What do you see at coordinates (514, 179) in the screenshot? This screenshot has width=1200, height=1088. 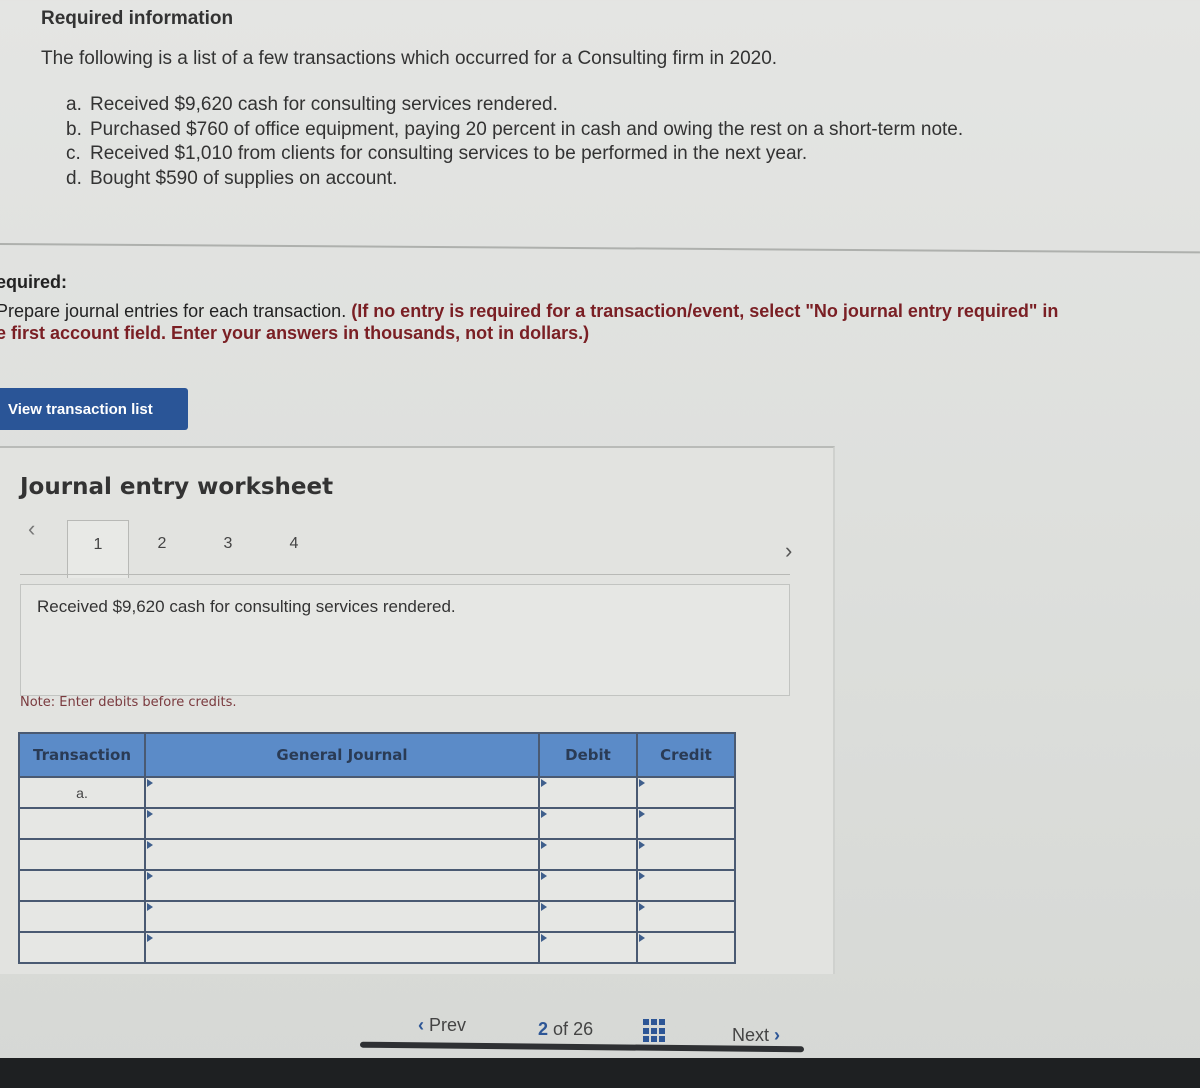 I see `transaction-item: d. Bought $590 of supplies on account.` at bounding box center [514, 179].